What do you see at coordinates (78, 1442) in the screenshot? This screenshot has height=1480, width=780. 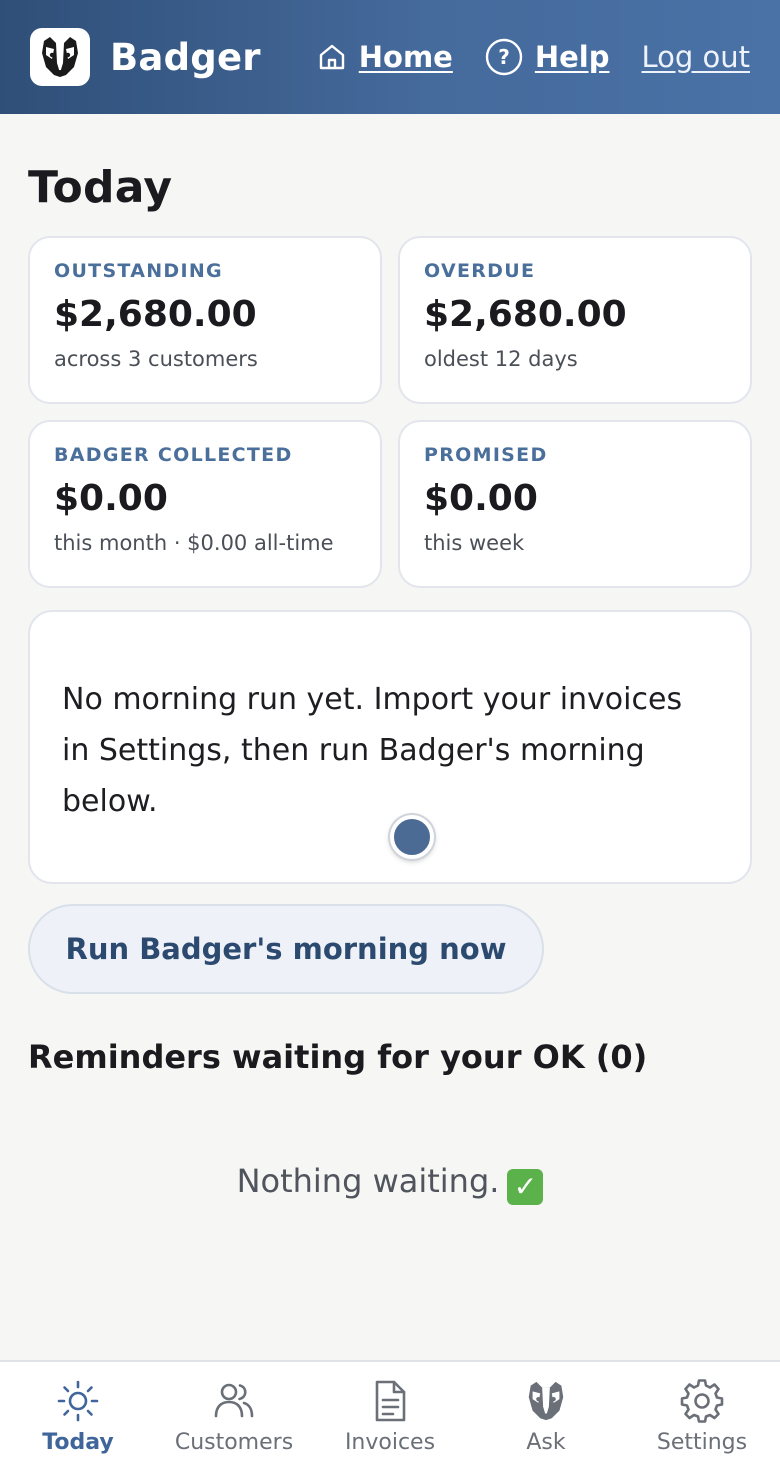 I see `tab-label: Today` at bounding box center [78, 1442].